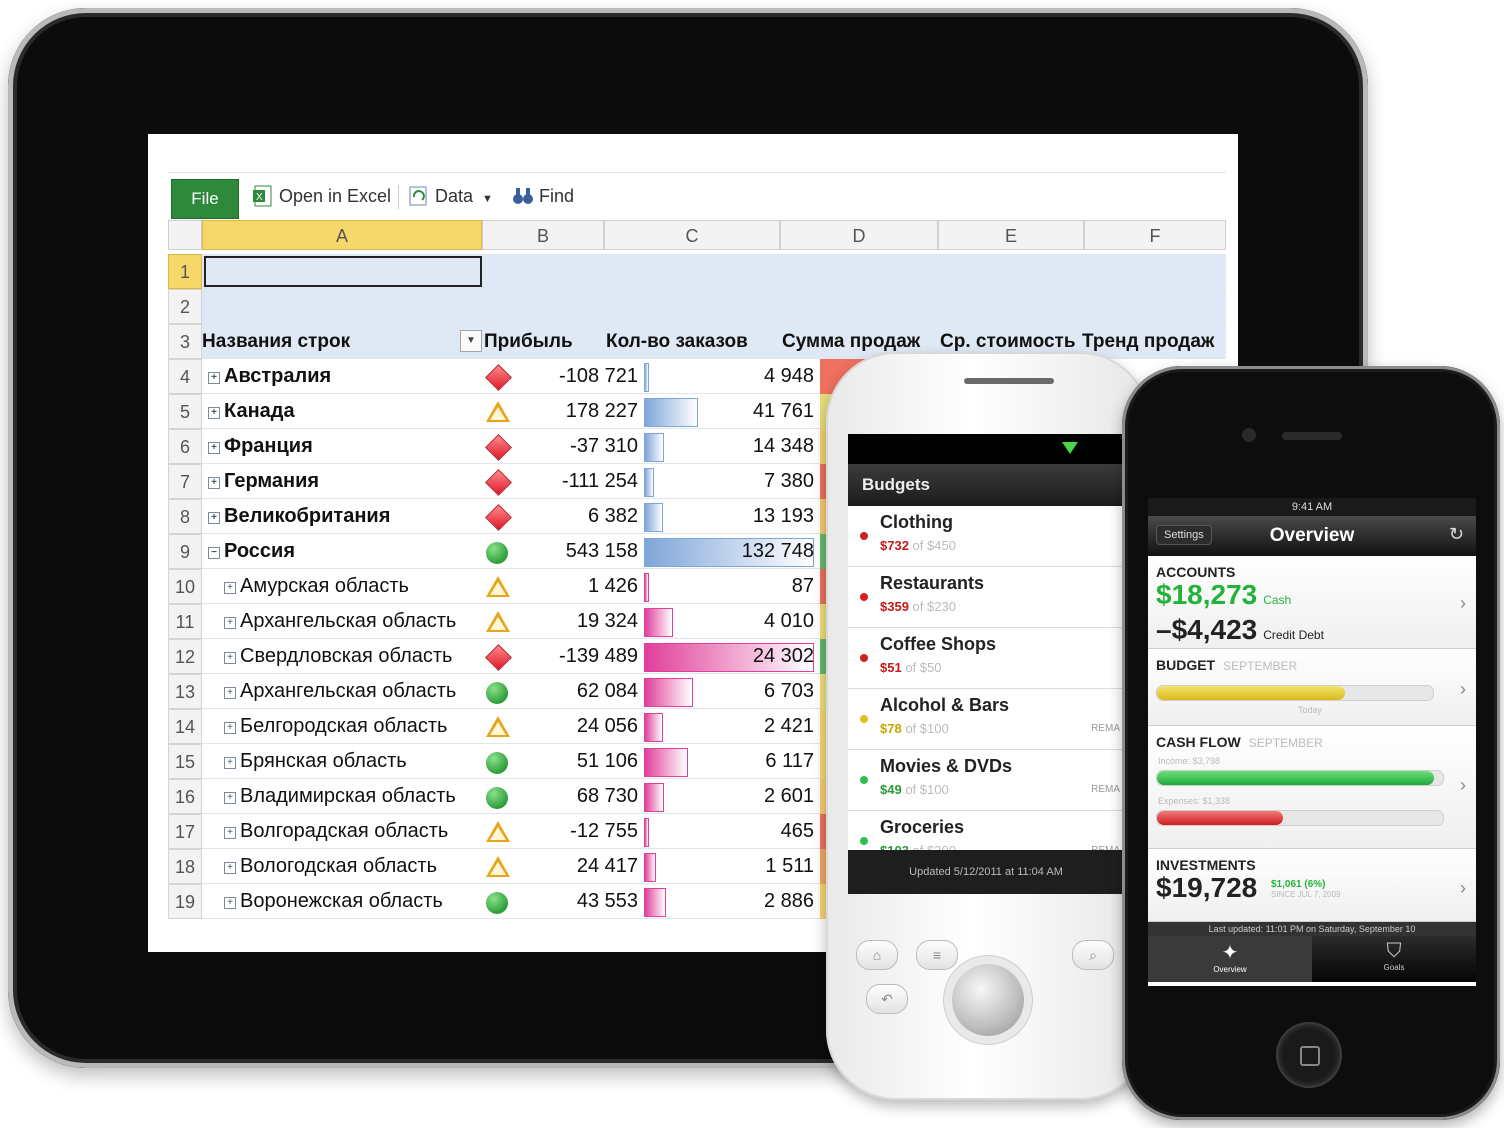  I want to click on row-label: + Волгорадская область, so click(336, 831).